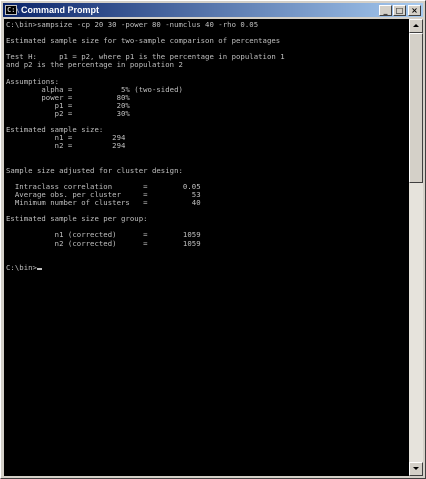  Describe the element at coordinates (21, 267) in the screenshot. I see `console-line: C:\bin>` at that location.